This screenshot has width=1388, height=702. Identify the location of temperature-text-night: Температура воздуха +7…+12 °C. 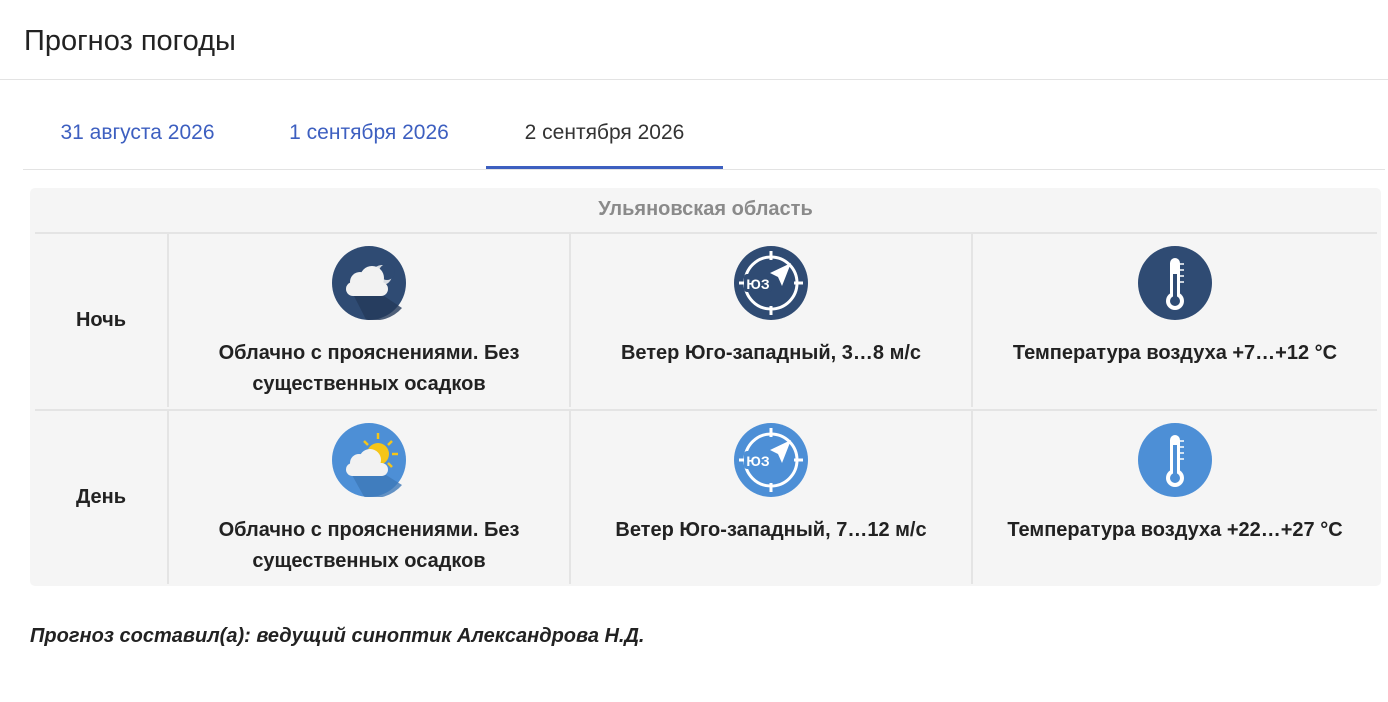
(1175, 353).